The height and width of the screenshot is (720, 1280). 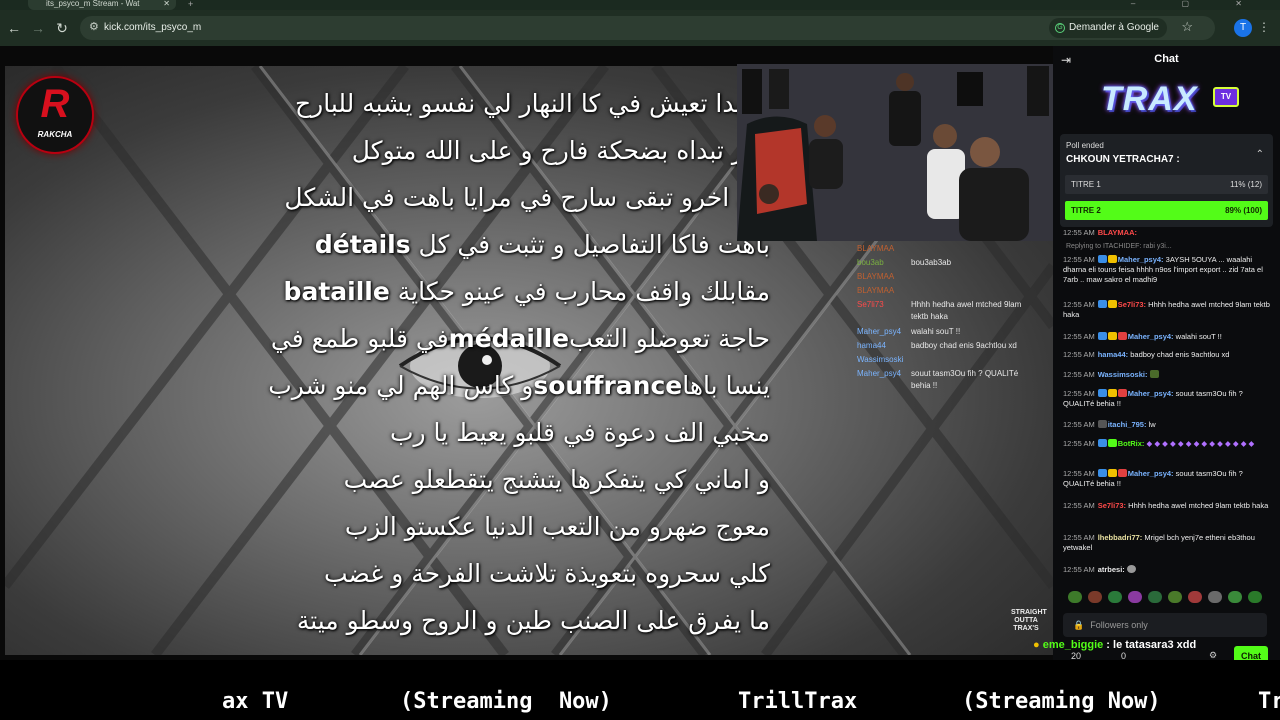 I want to click on tab-active: its_psyco_m Stream - Wat ✕, so click(x=102, y=5).